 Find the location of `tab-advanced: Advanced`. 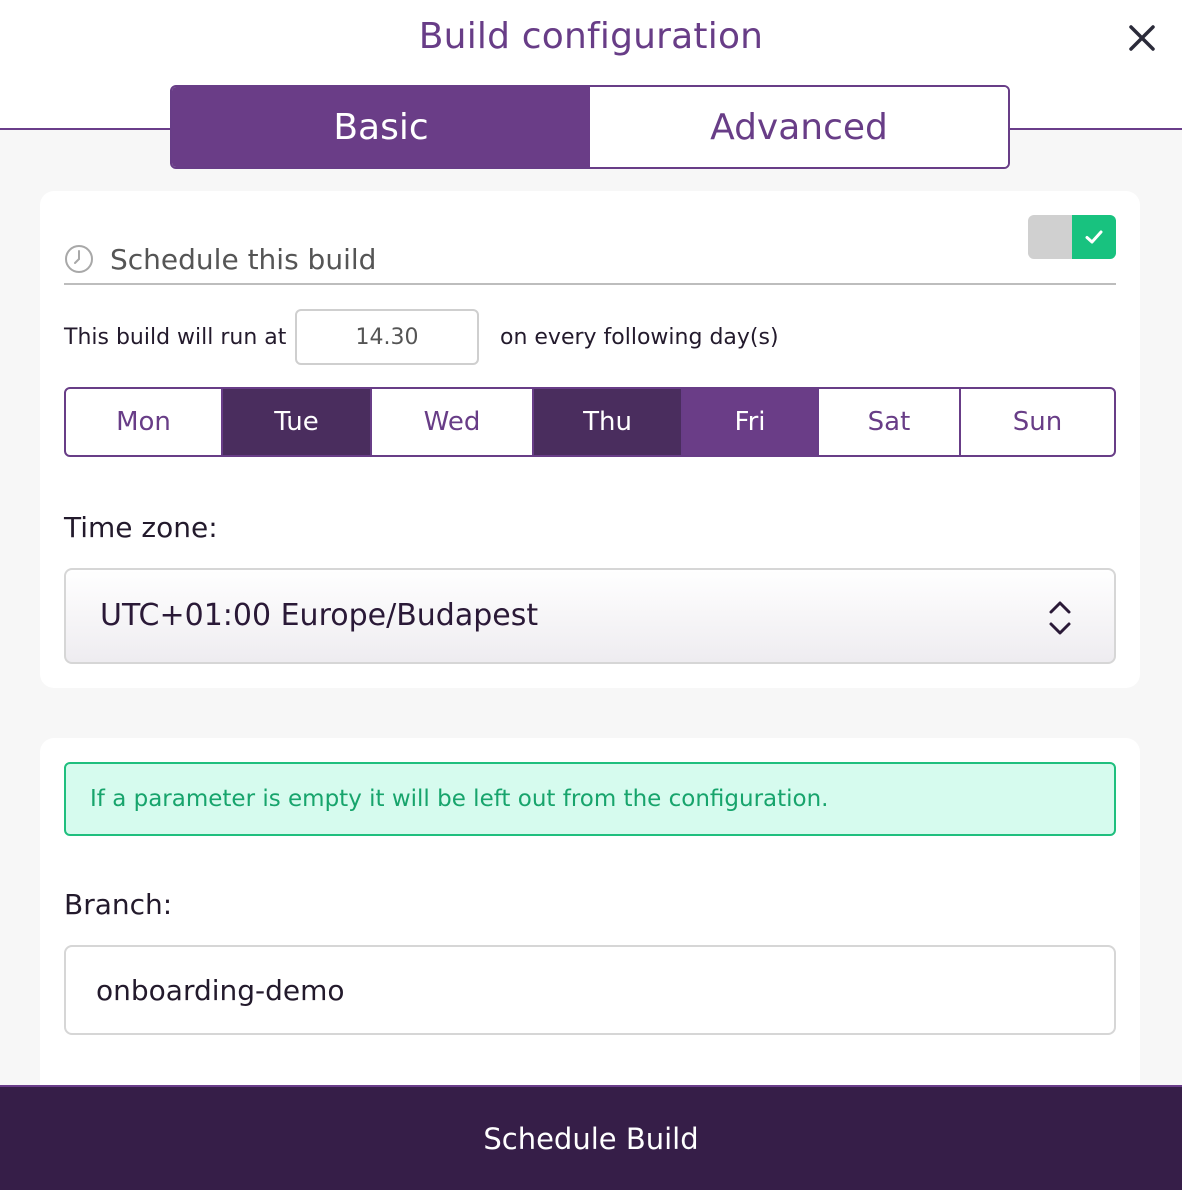

tab-advanced: Advanced is located at coordinates (799, 127).